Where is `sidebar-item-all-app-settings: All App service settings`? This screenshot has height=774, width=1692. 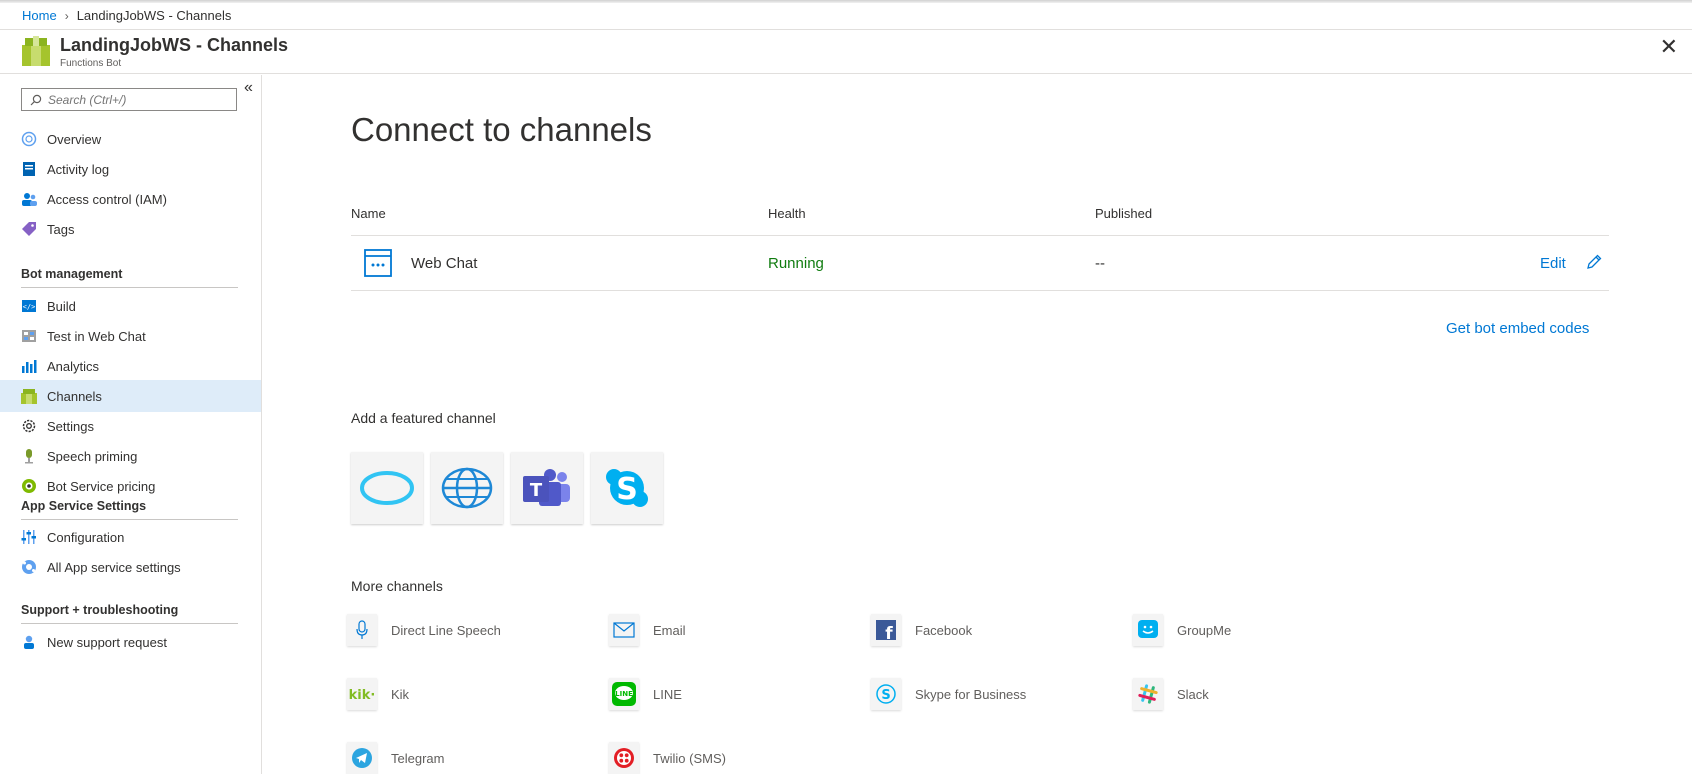
sidebar-item-all-app-settings: All App service settings is located at coordinates (130, 567).